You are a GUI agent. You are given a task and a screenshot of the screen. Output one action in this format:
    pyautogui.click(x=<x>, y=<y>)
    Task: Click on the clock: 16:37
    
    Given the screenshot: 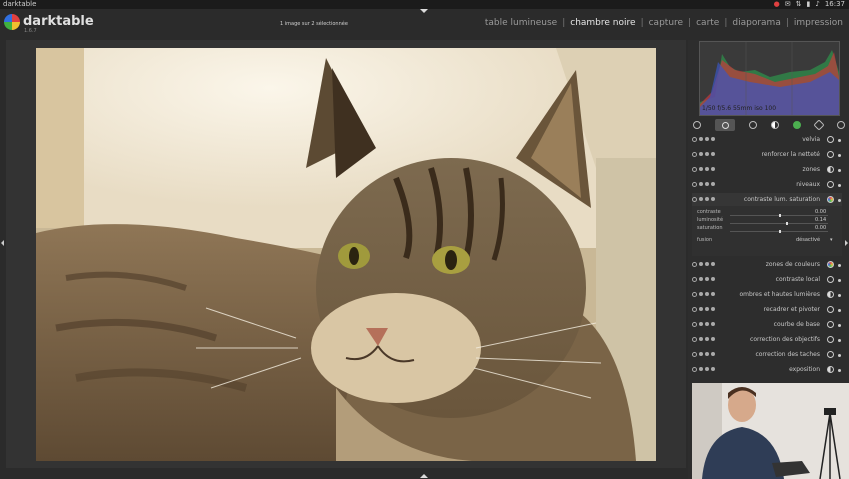 What is the action you would take?
    pyautogui.click(x=835, y=4)
    